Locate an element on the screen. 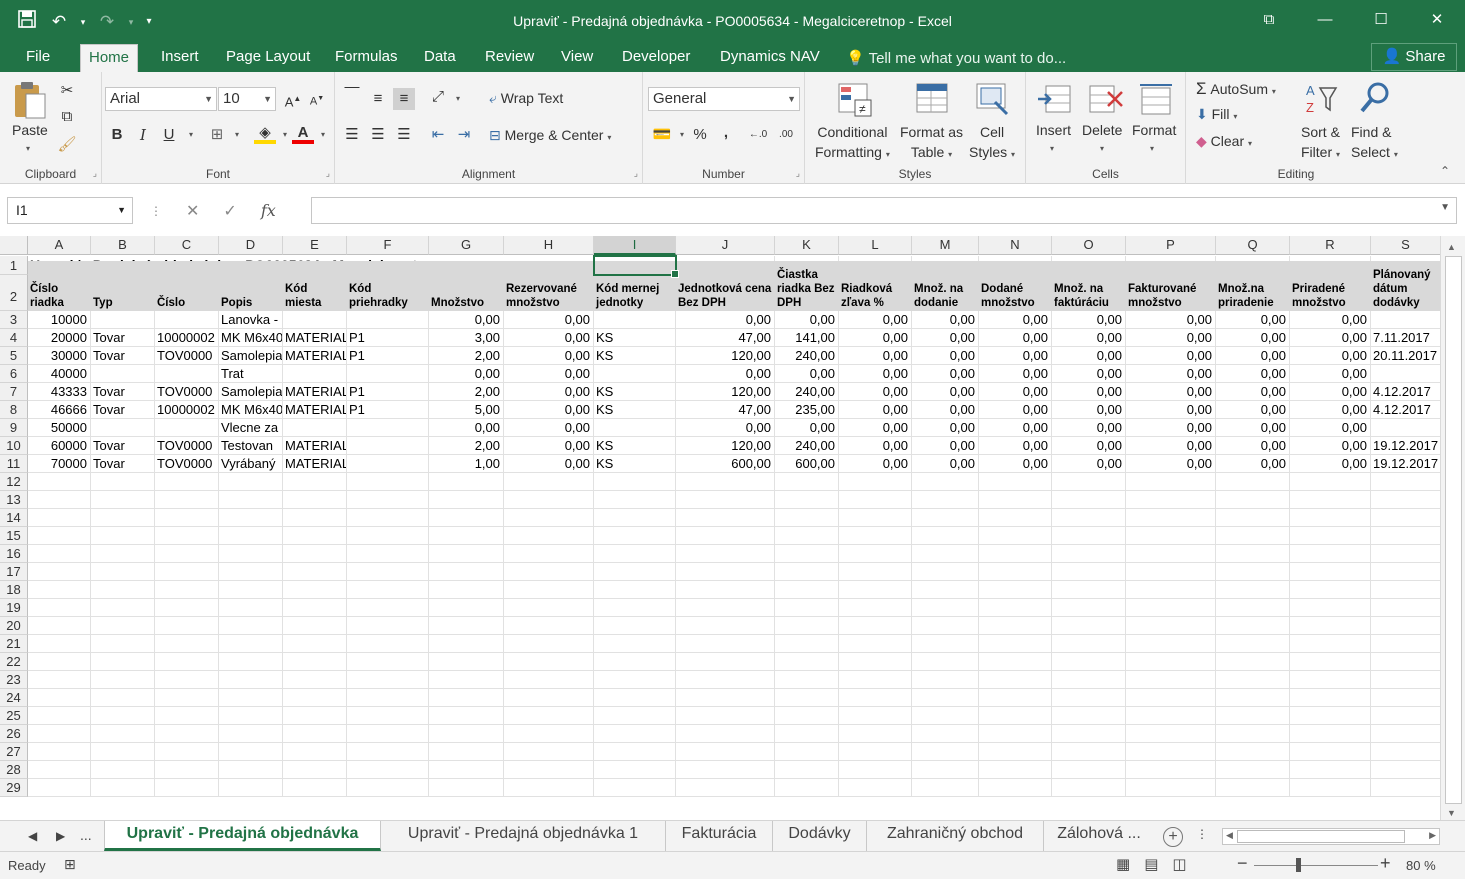  fill-color-icon: ◈ is located at coordinates (265, 133).